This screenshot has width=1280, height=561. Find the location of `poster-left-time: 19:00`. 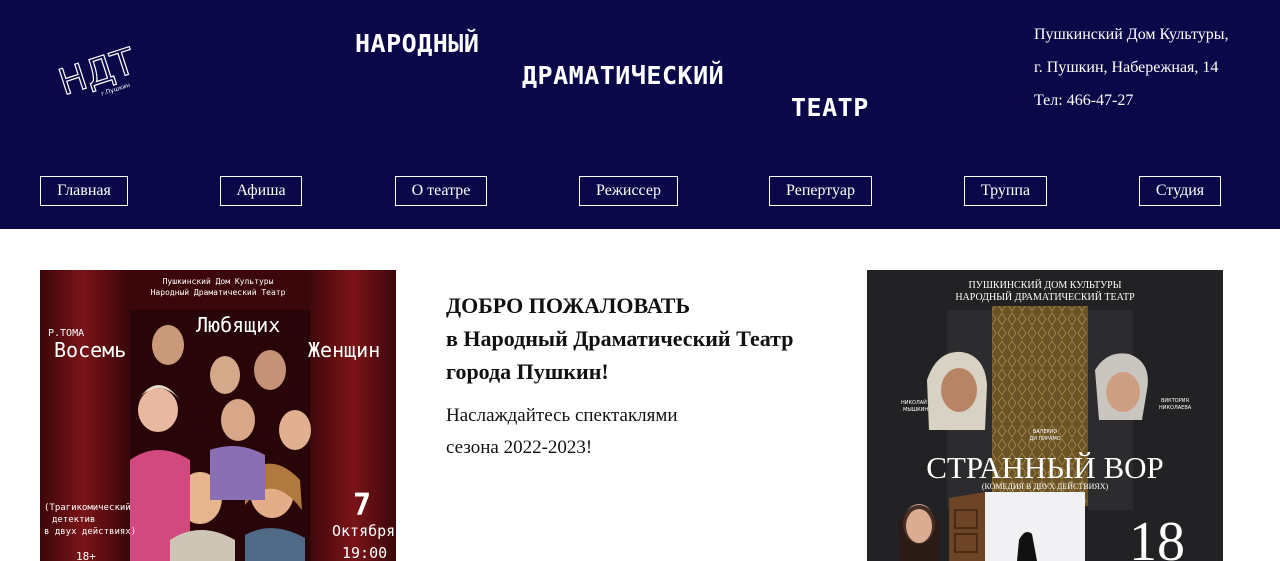

poster-left-time: 19:00 is located at coordinates (364, 552).